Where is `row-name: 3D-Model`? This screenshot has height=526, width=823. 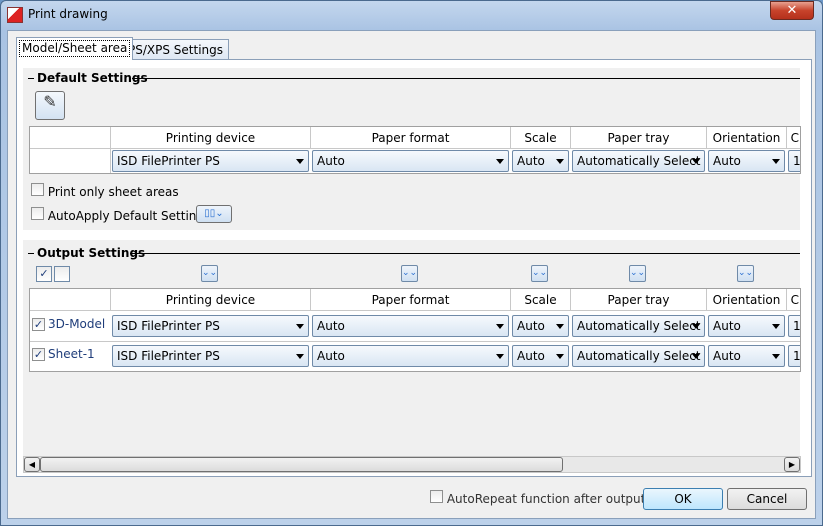
row-name: 3D-Model is located at coordinates (77, 324).